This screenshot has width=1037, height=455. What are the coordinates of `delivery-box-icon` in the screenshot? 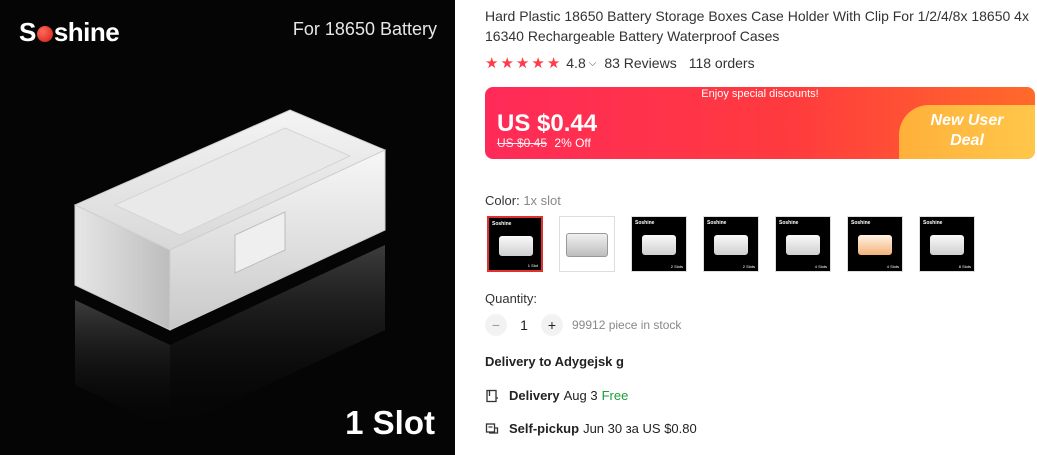 It's located at (492, 395).